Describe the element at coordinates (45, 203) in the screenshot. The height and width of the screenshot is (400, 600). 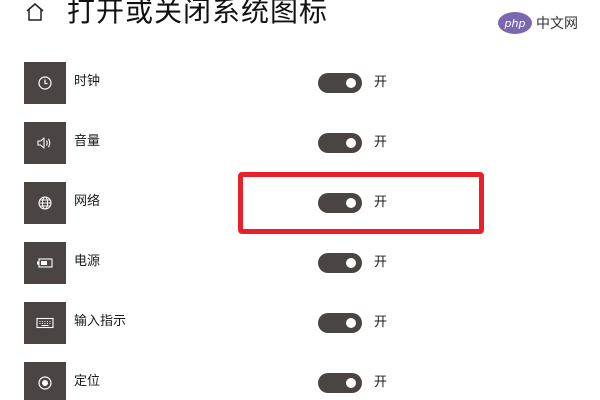
I see `network-globe-icon` at that location.